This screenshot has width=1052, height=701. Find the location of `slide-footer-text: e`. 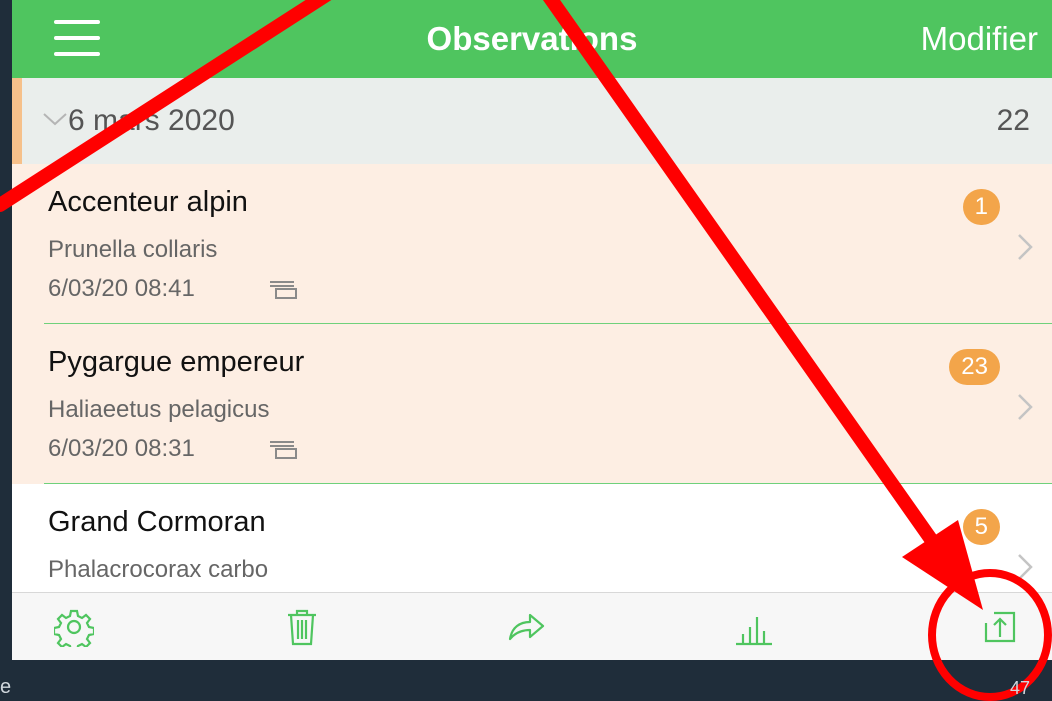

slide-footer-text: e is located at coordinates (6, 687).